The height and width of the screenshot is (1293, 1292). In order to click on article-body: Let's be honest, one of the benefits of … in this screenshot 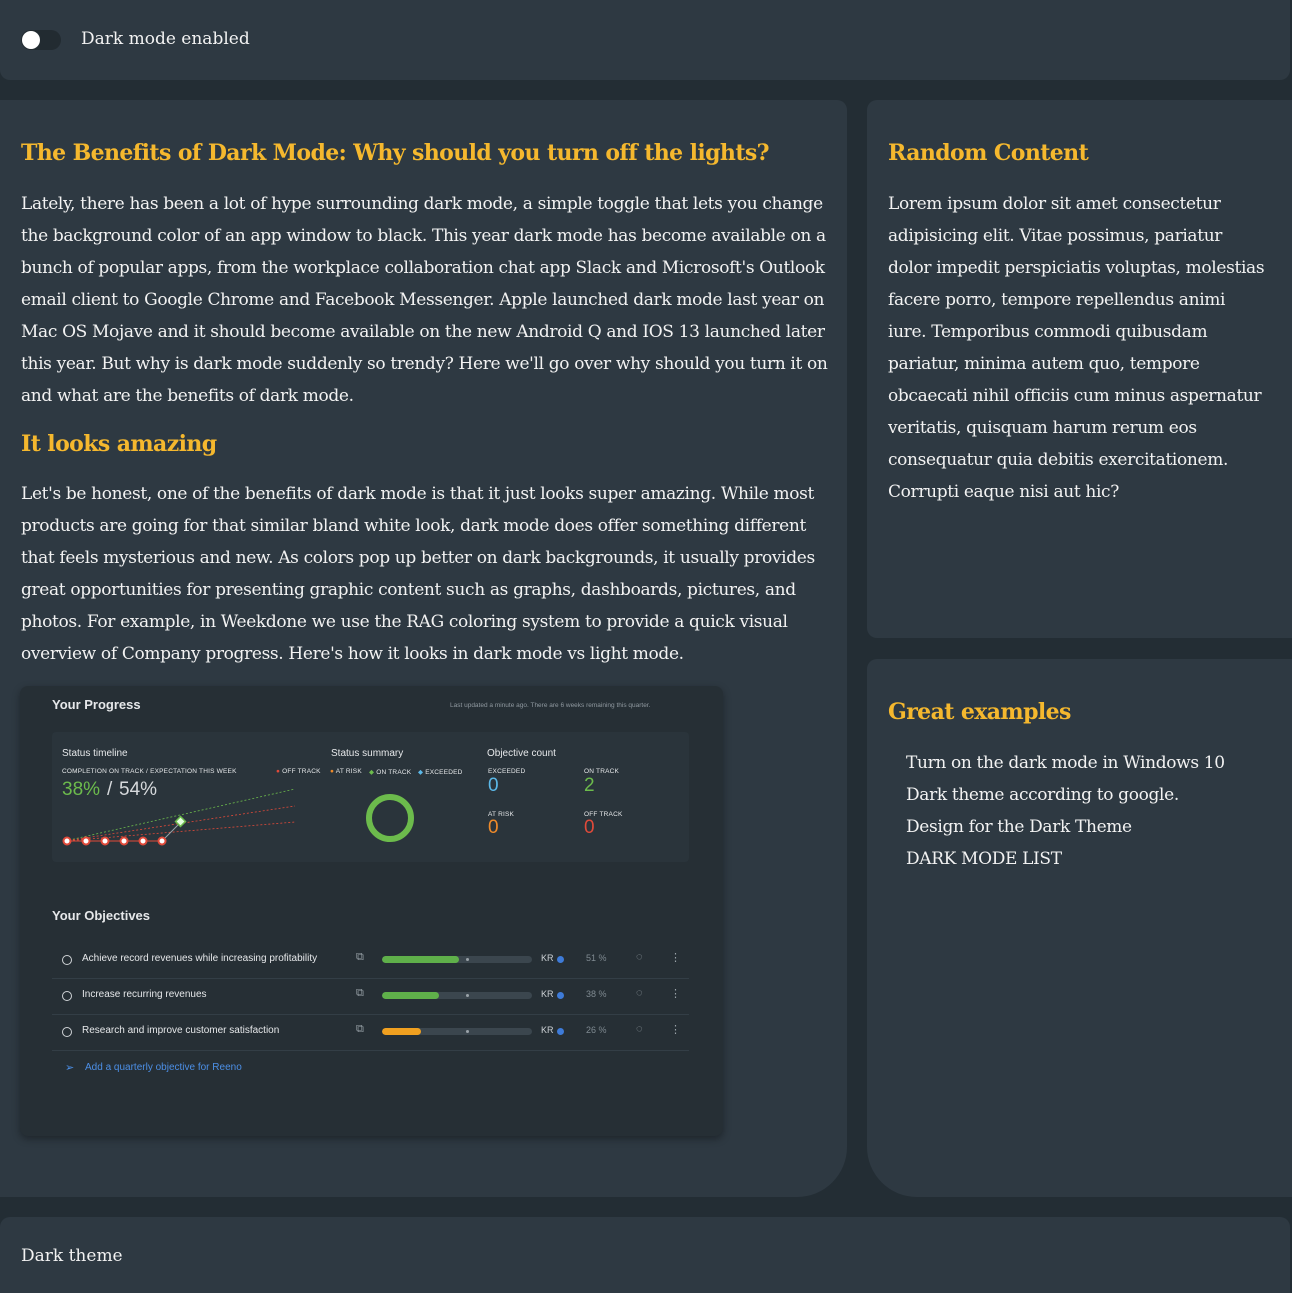, I will do `click(418, 574)`.